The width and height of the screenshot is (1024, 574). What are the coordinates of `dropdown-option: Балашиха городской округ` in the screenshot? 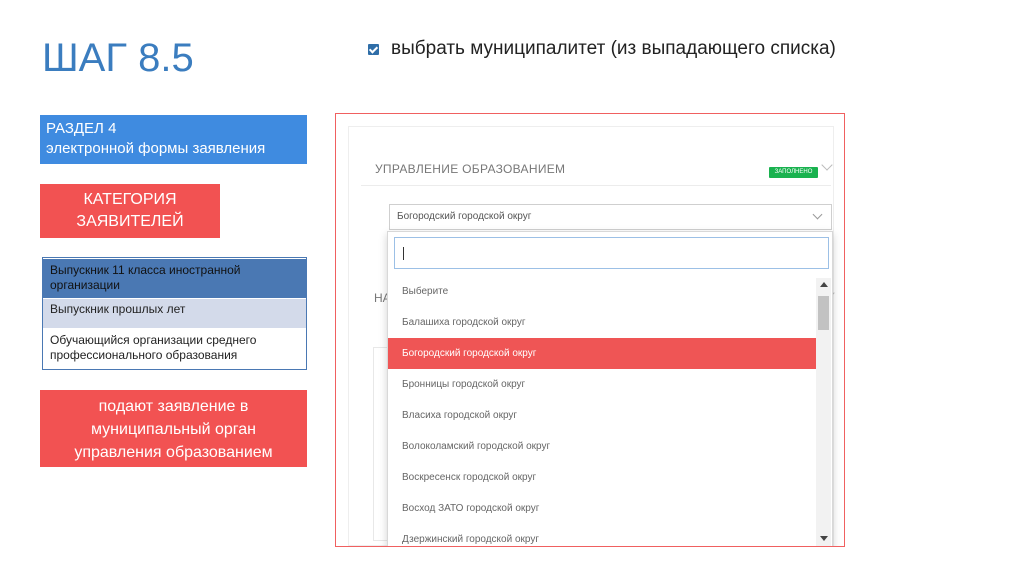 It's located at (602, 322).